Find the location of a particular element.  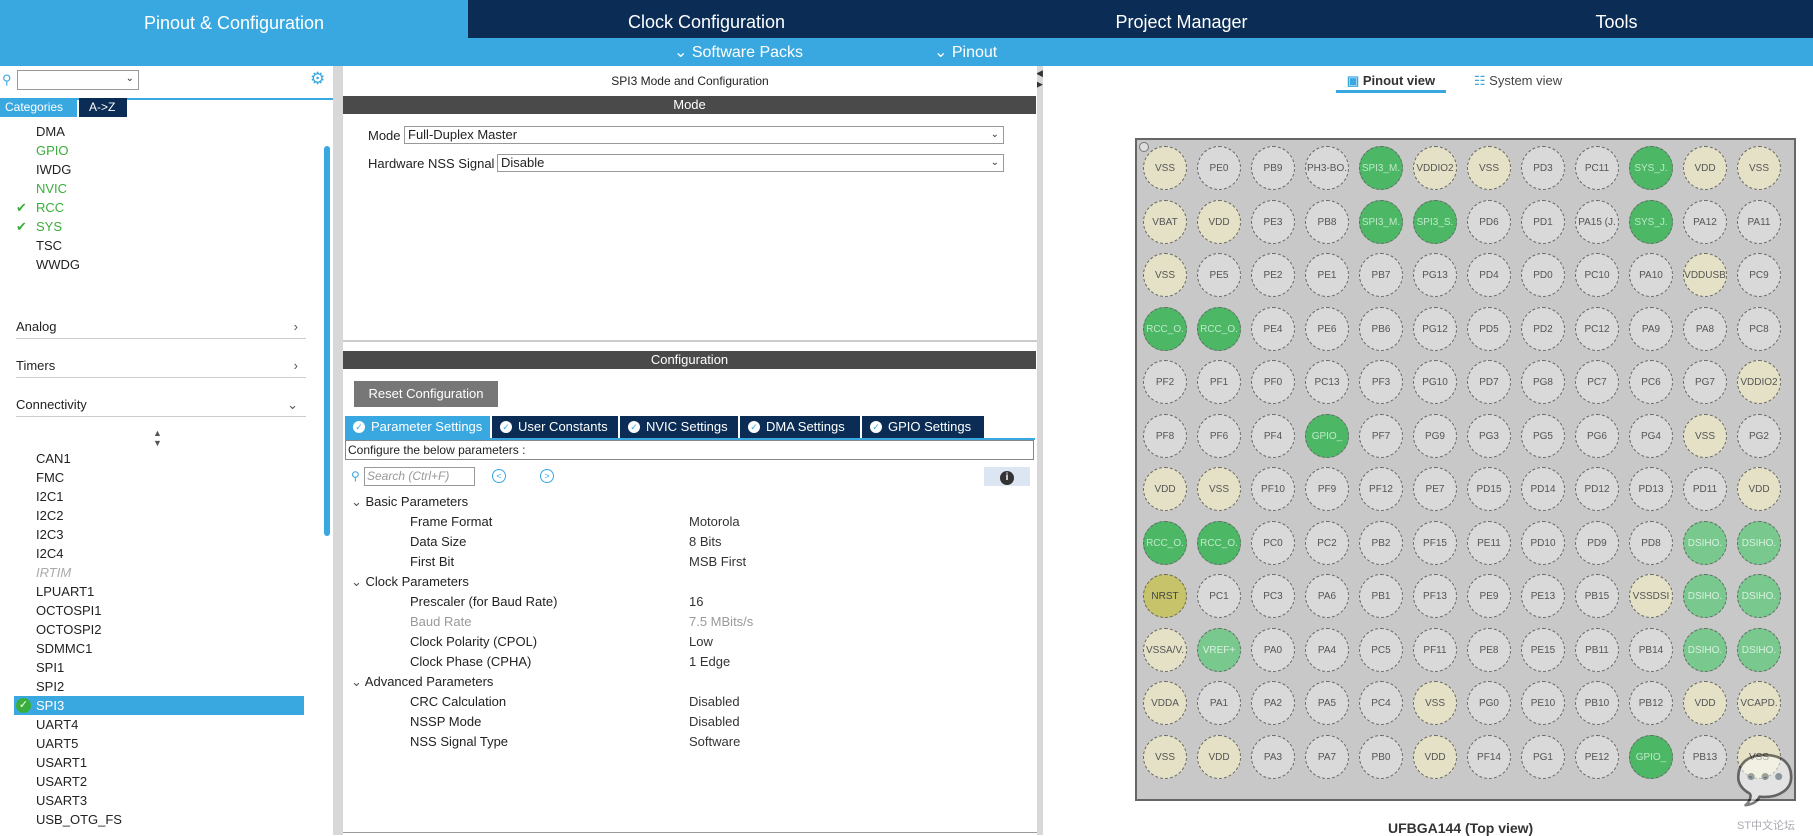

pin-pd1: PD1 is located at coordinates (1543, 221).